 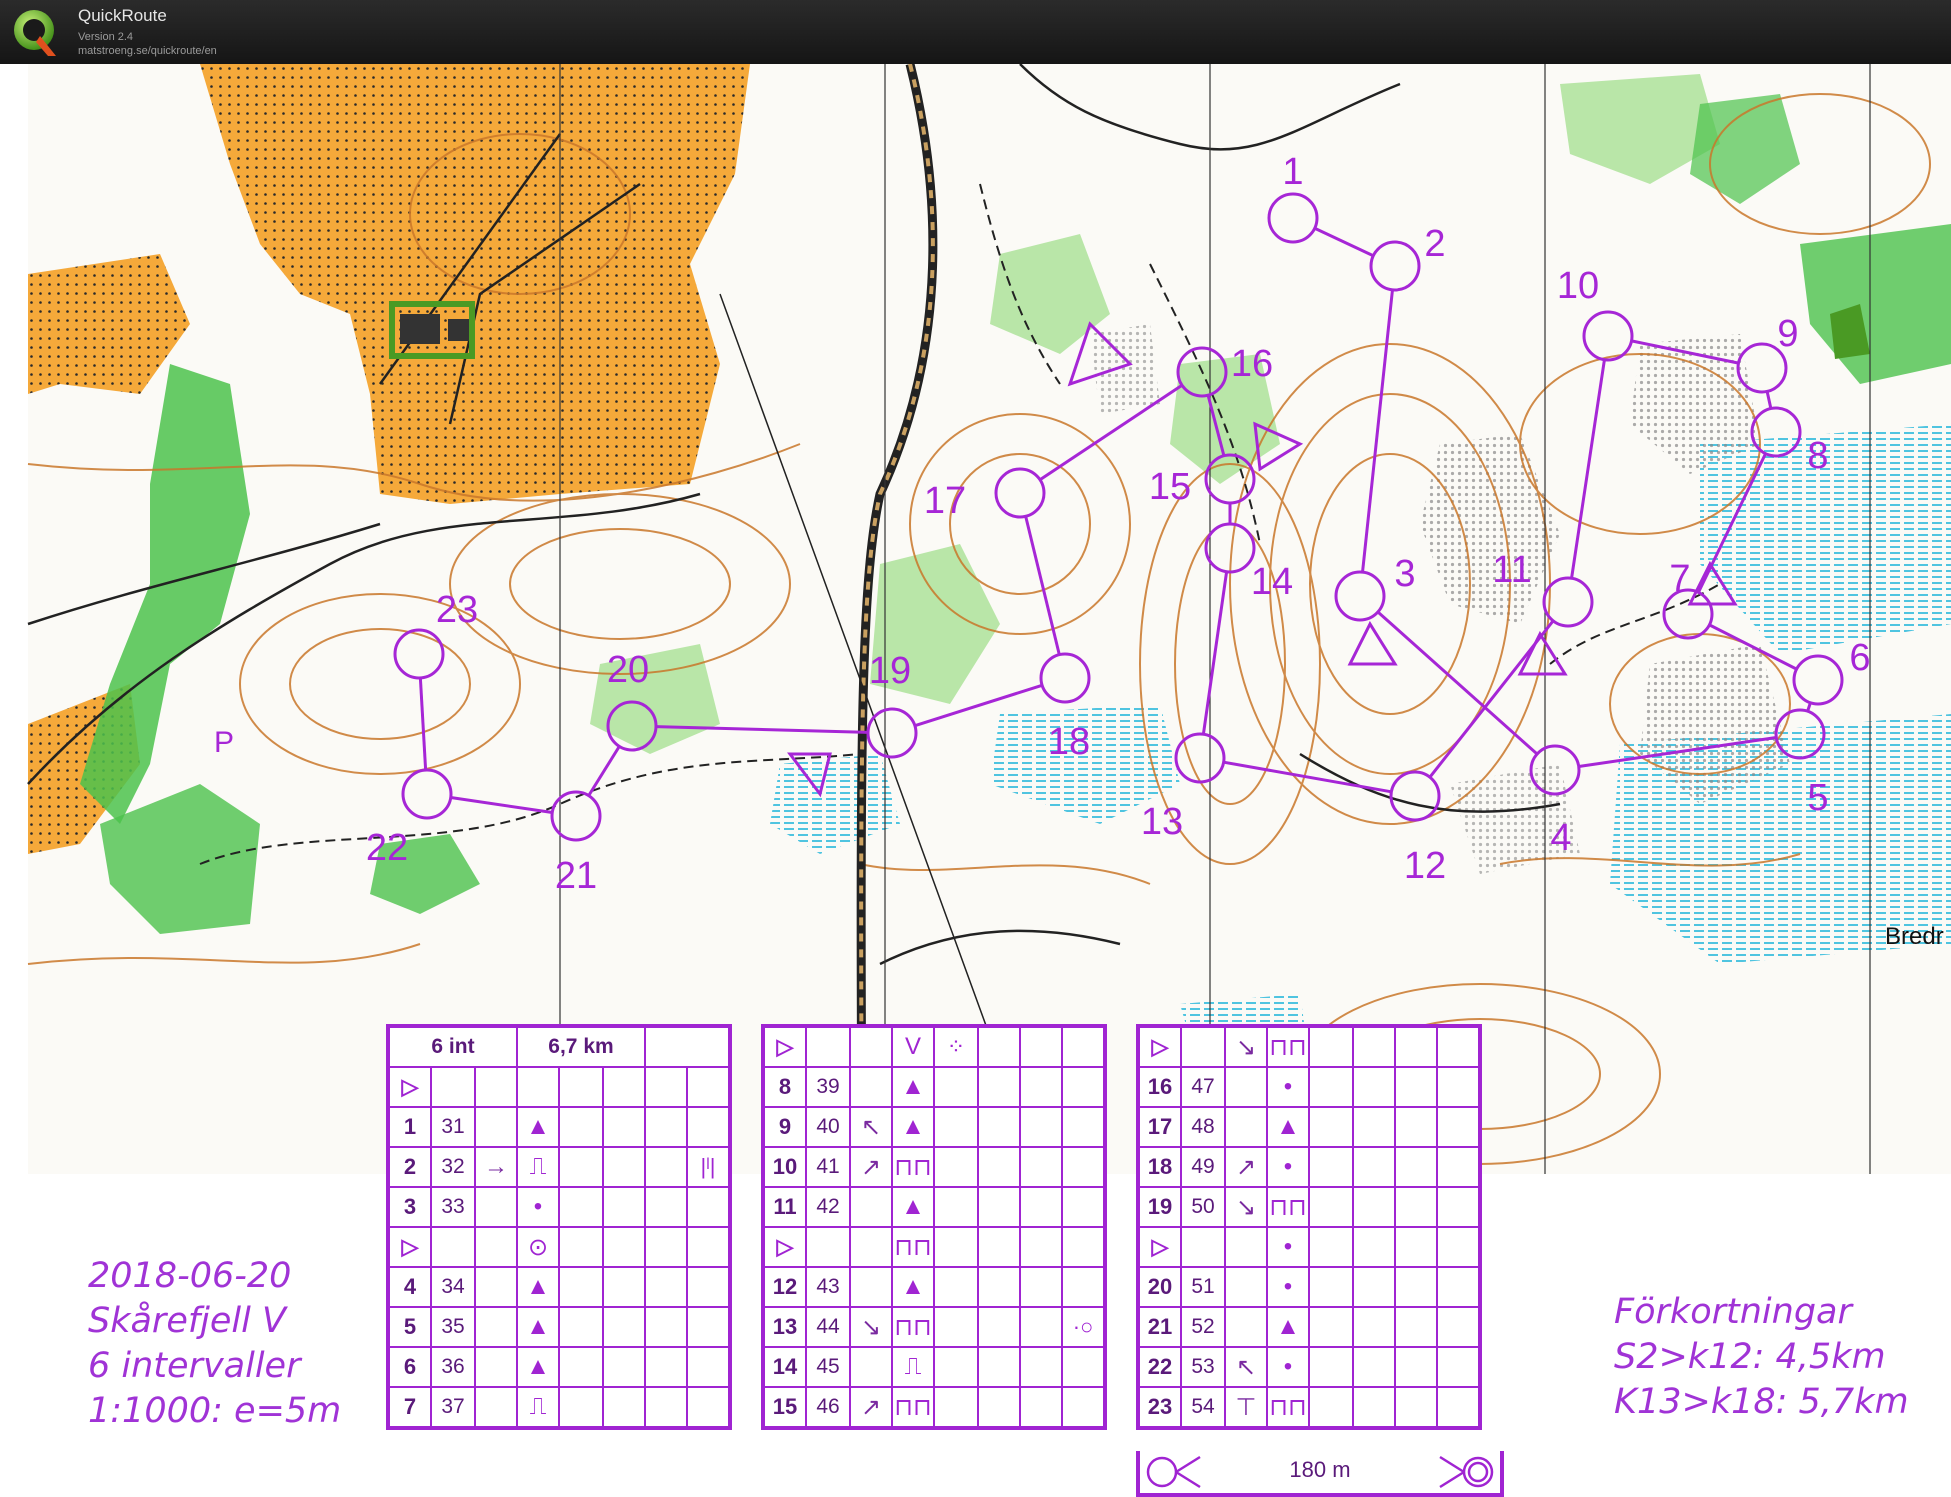 I want to click on control-sequence-cell: 9, so click(x=784, y=1127).